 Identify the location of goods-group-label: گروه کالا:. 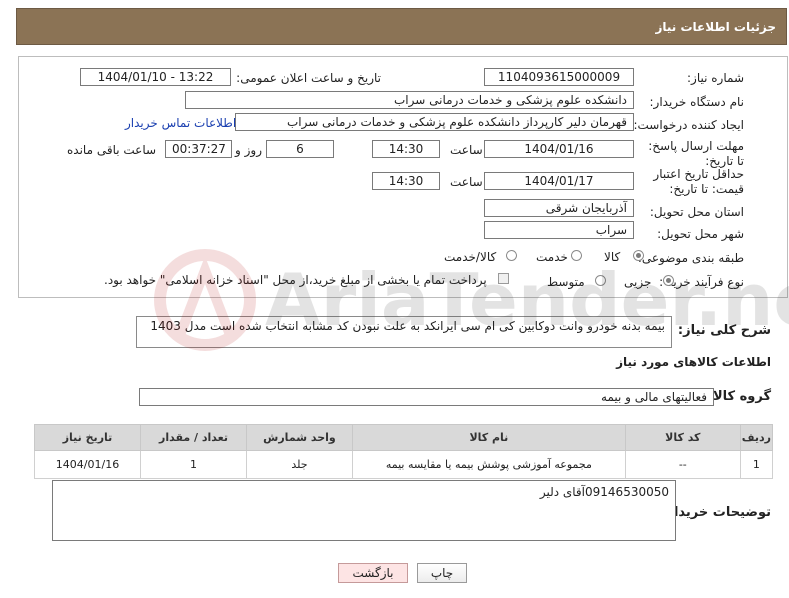
(739, 396).